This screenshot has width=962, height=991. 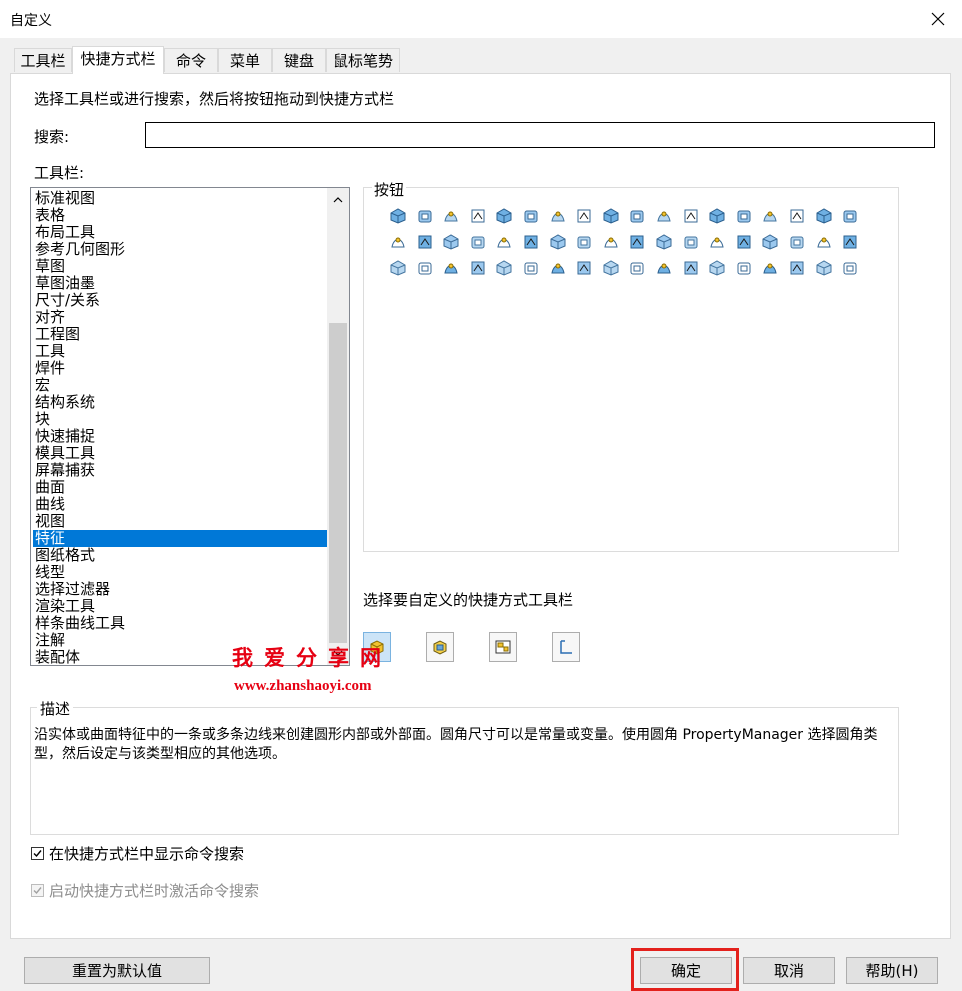 What do you see at coordinates (117, 970) in the screenshot?
I see `reset-defaults-button: 重置为默认值` at bounding box center [117, 970].